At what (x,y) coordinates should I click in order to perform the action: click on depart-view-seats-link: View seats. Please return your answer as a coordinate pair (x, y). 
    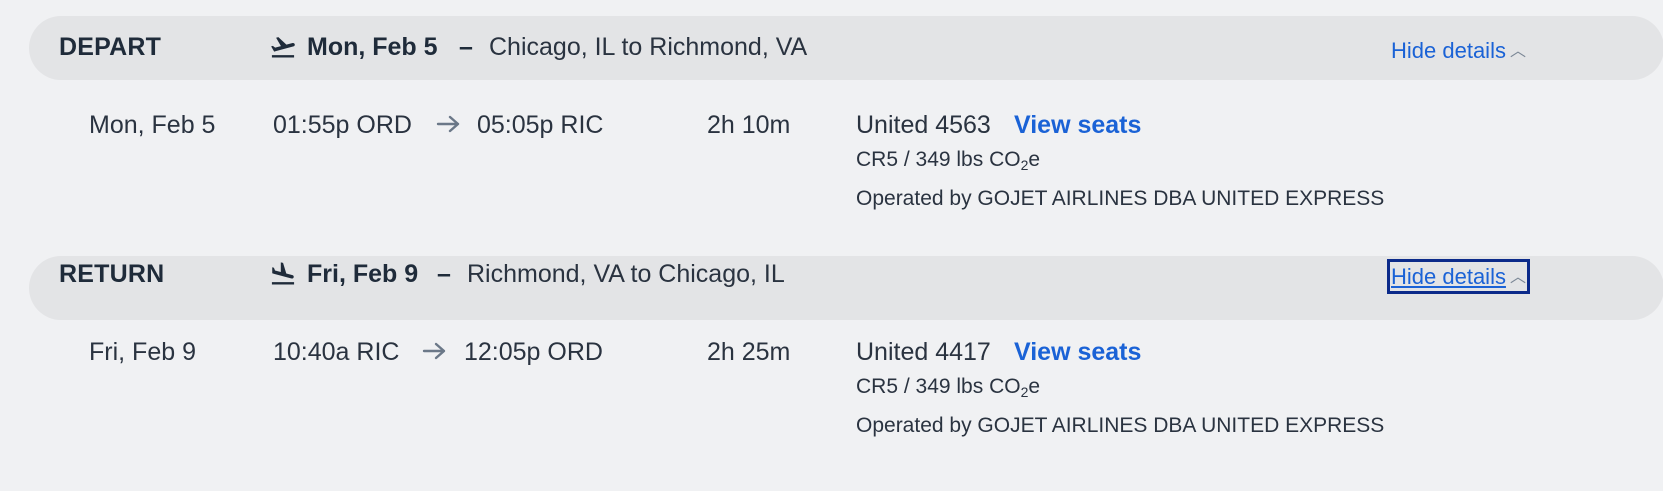
    Looking at the image, I should click on (1077, 125).